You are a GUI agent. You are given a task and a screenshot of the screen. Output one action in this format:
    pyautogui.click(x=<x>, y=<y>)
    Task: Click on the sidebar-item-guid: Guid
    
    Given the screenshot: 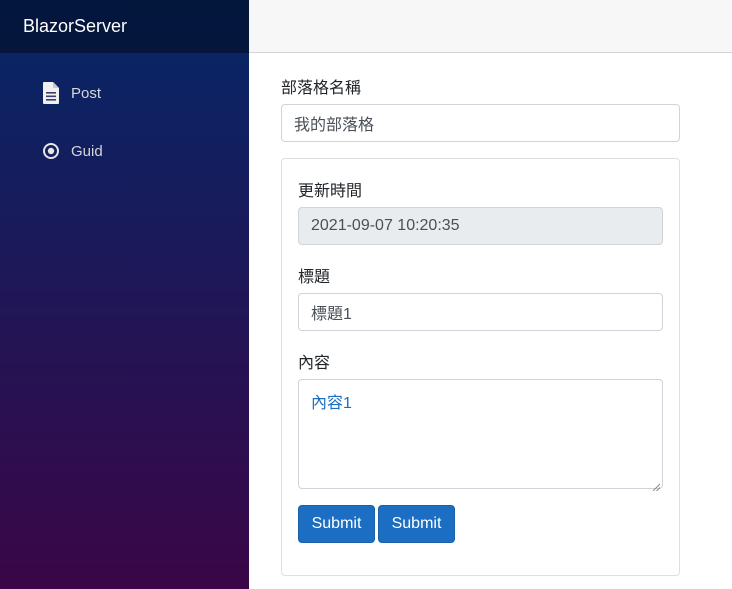 What is the action you would take?
    pyautogui.click(x=71, y=151)
    